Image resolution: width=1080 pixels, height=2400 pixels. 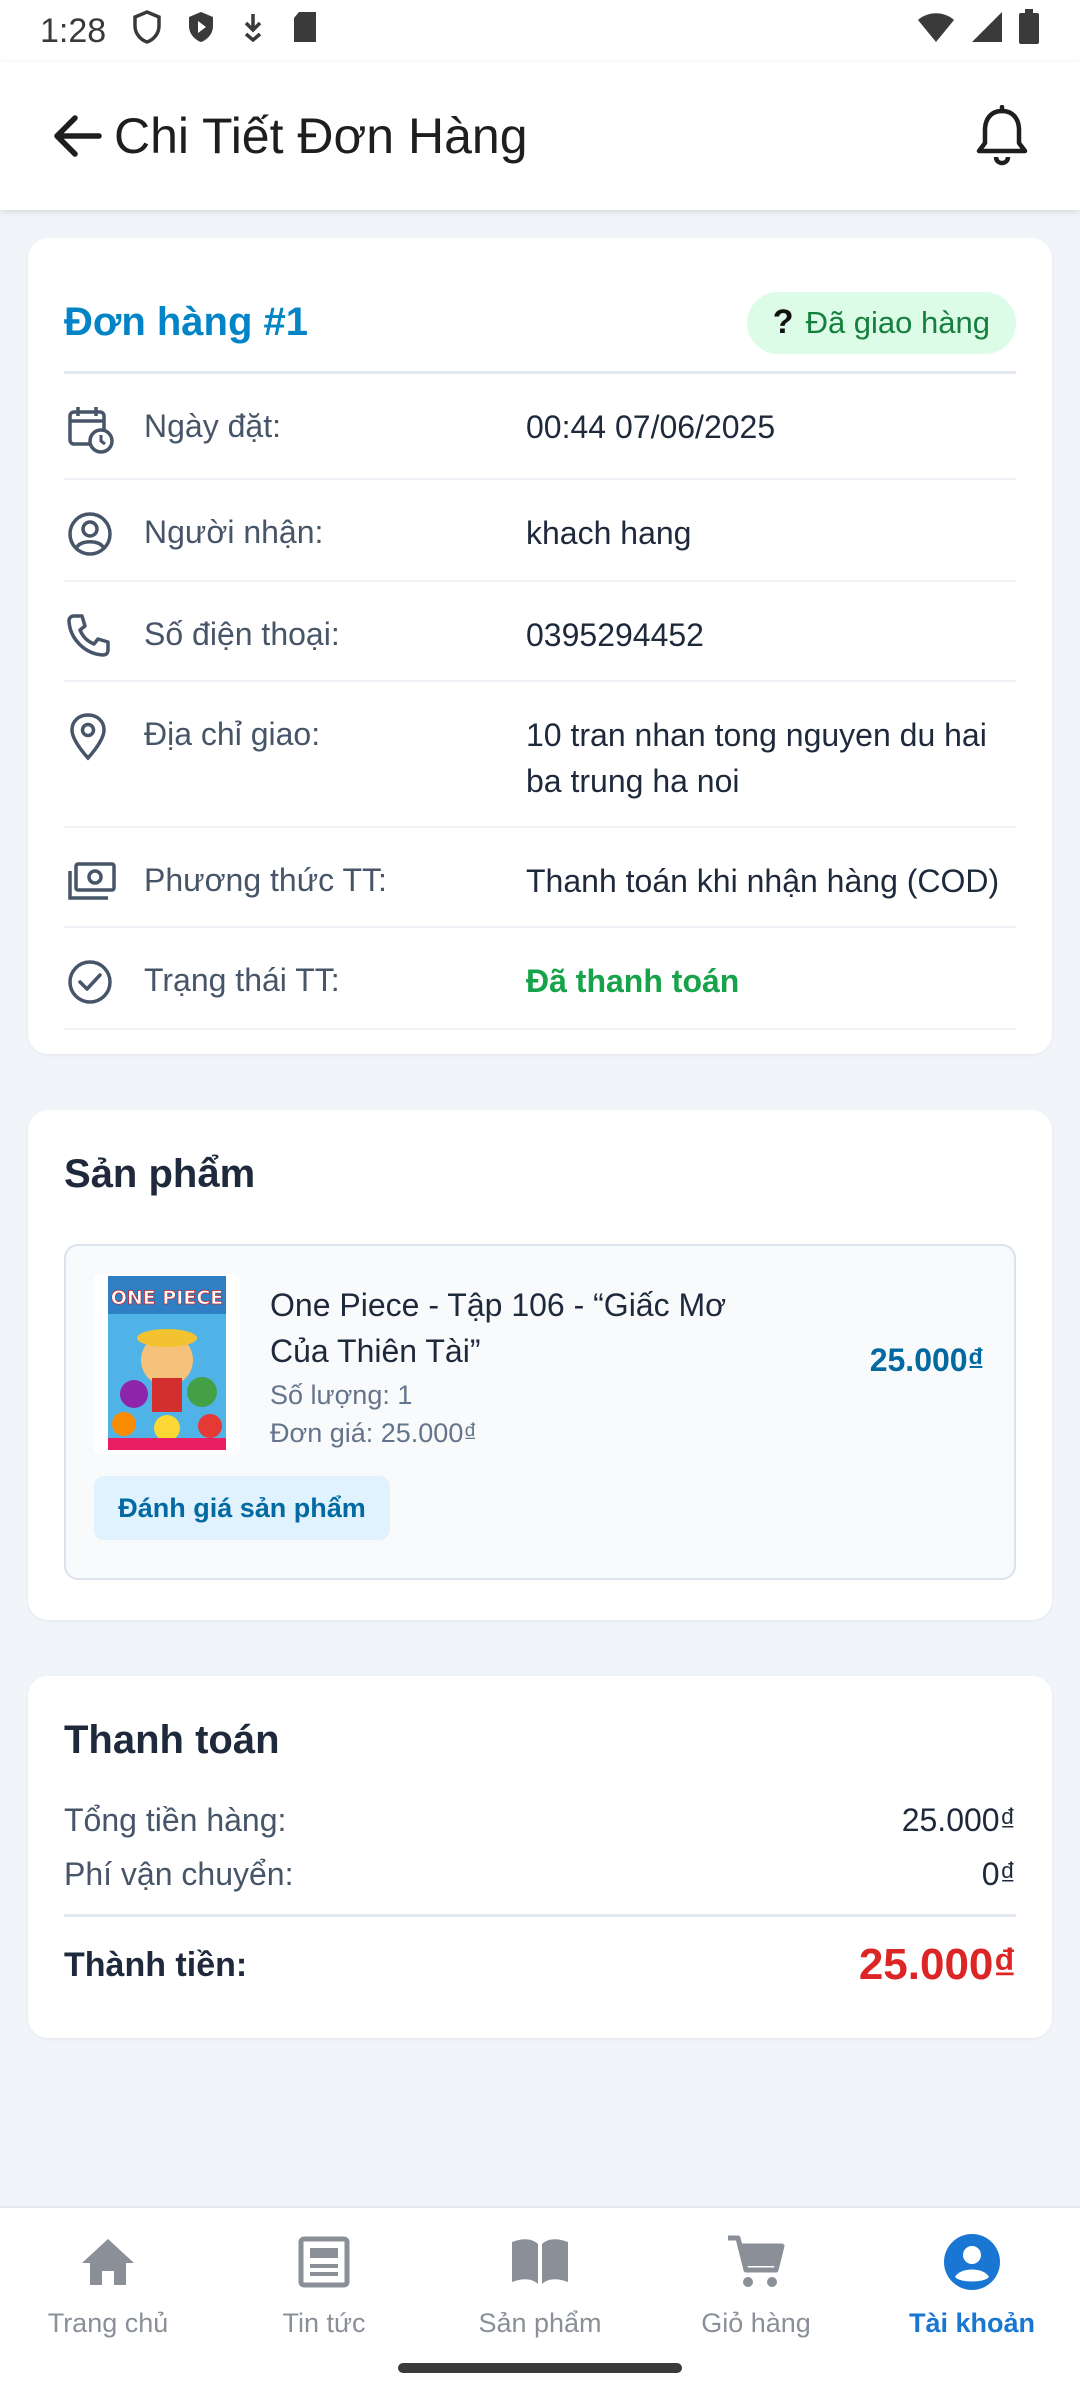 I want to click on status-time: 1:28, so click(x=73, y=30).